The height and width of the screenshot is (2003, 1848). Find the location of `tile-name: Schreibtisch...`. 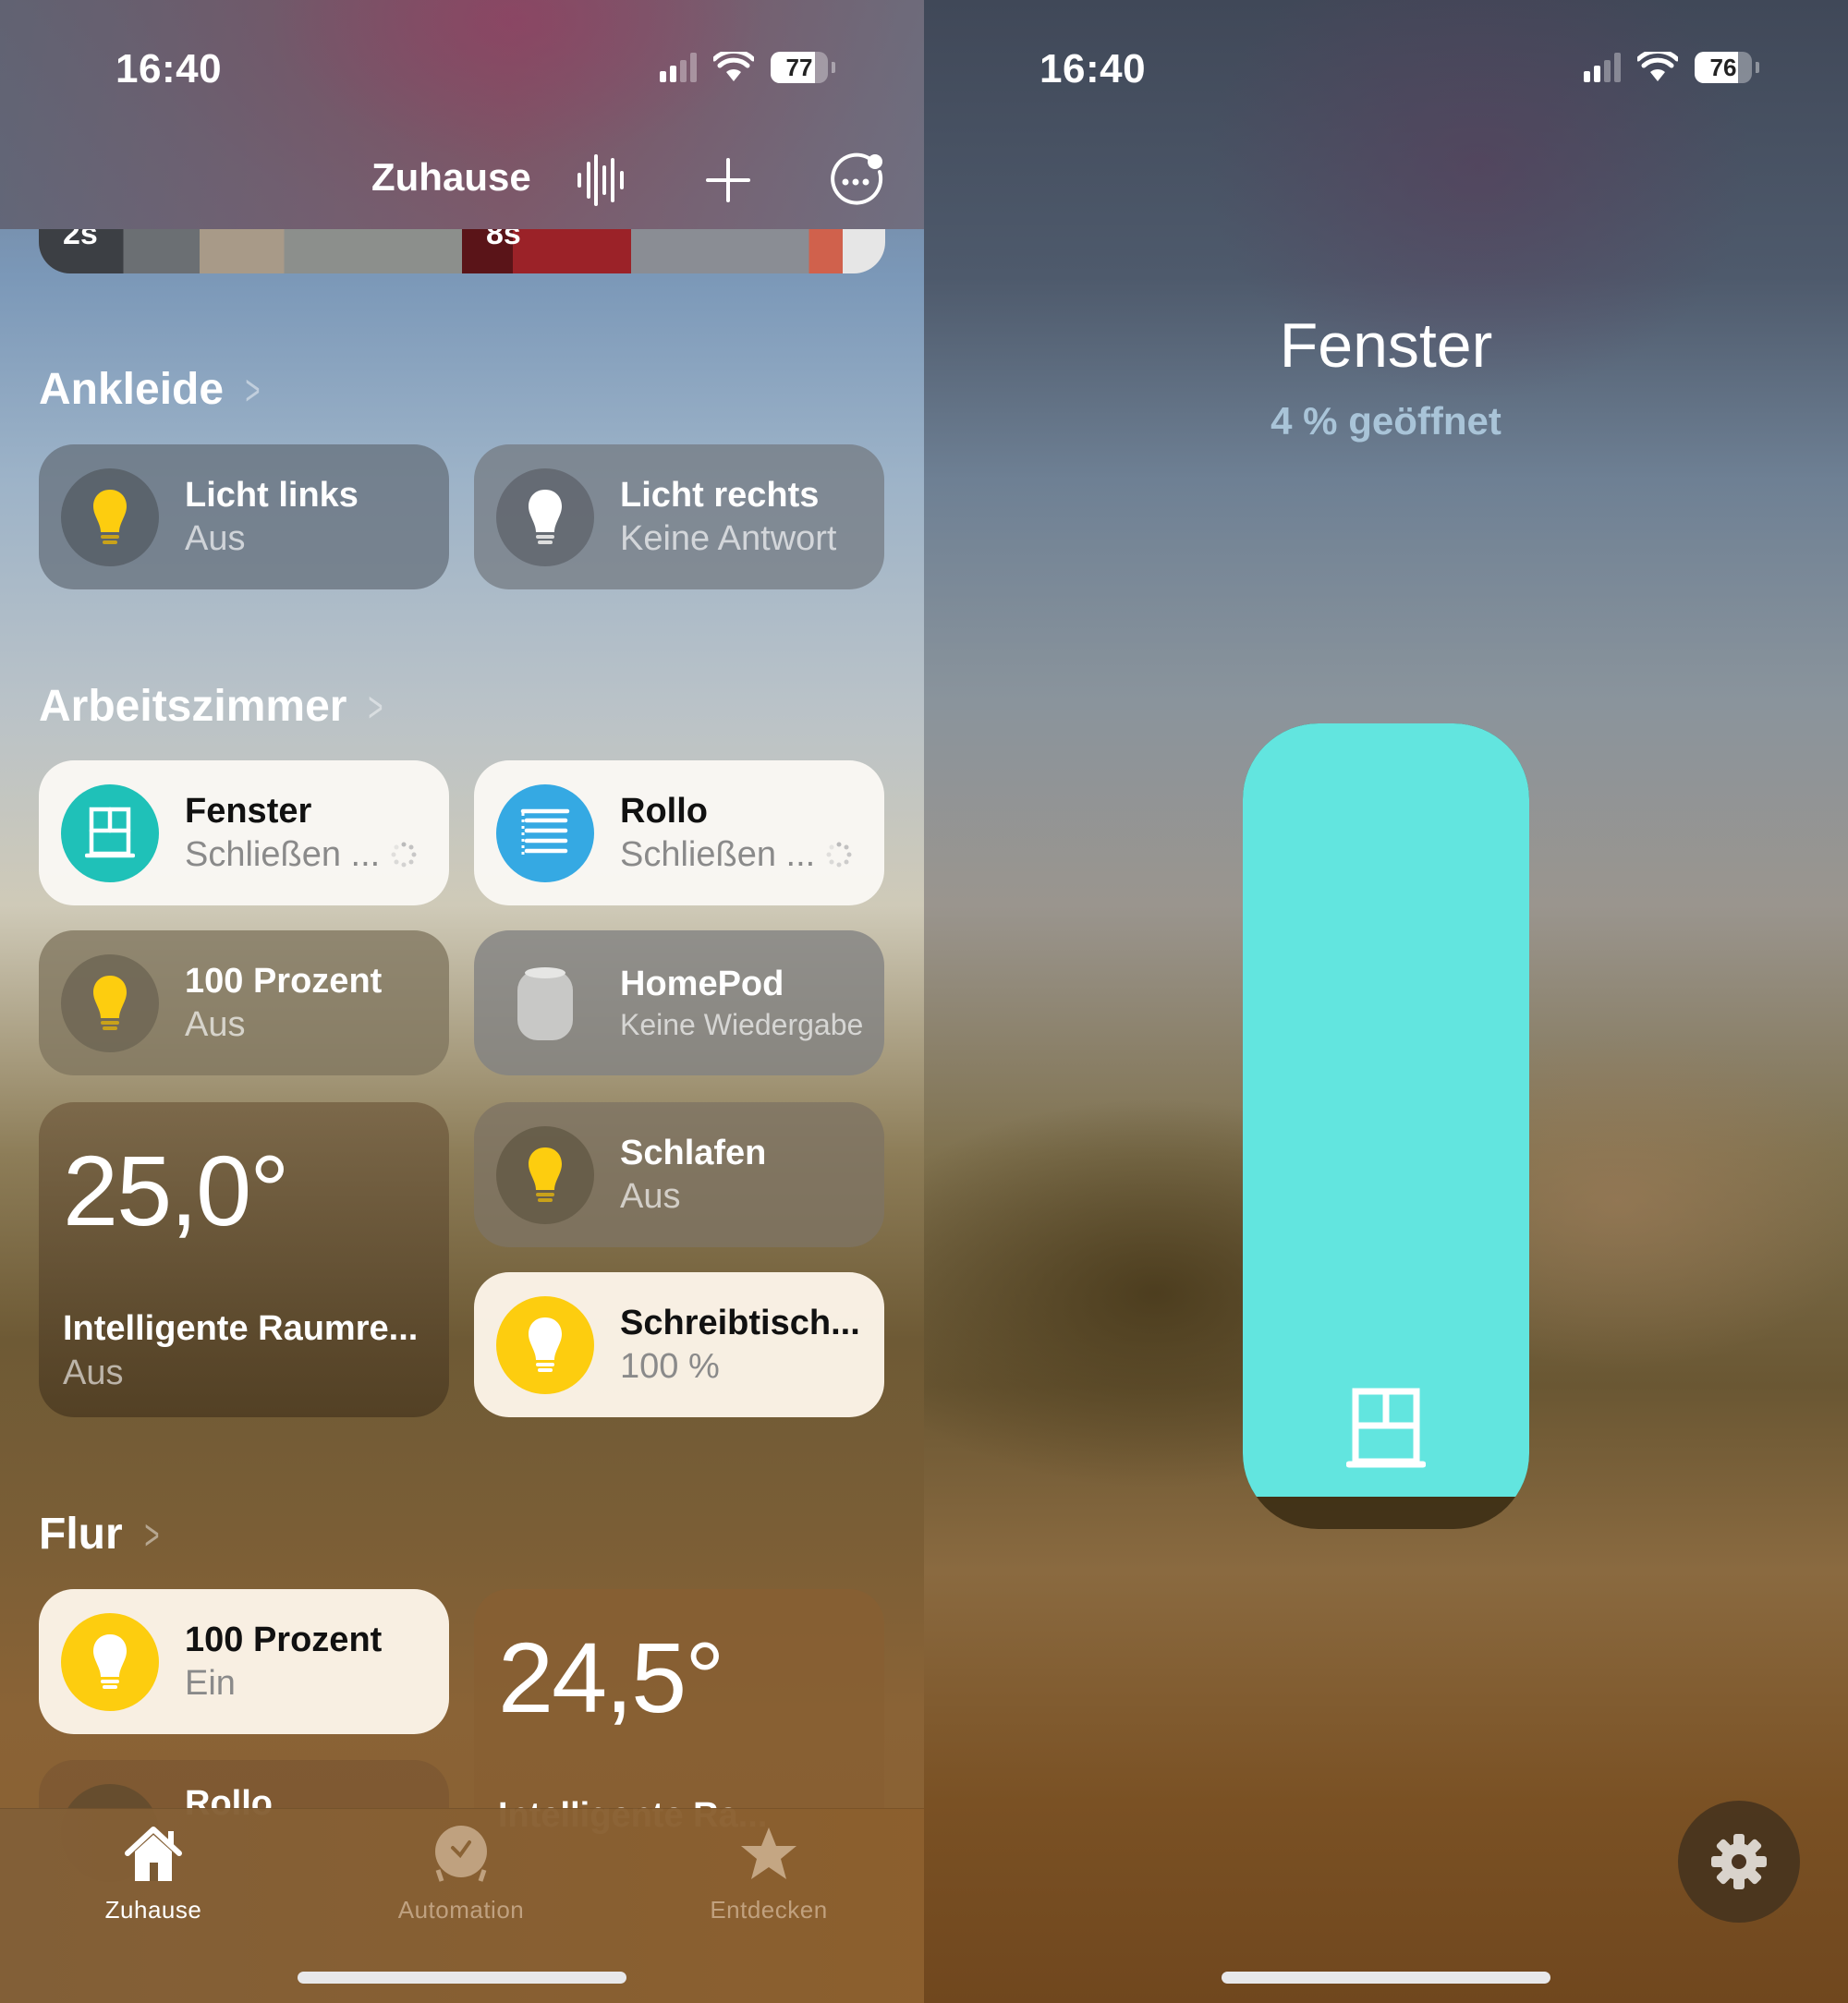

tile-name: Schreibtisch... is located at coordinates (740, 1322).